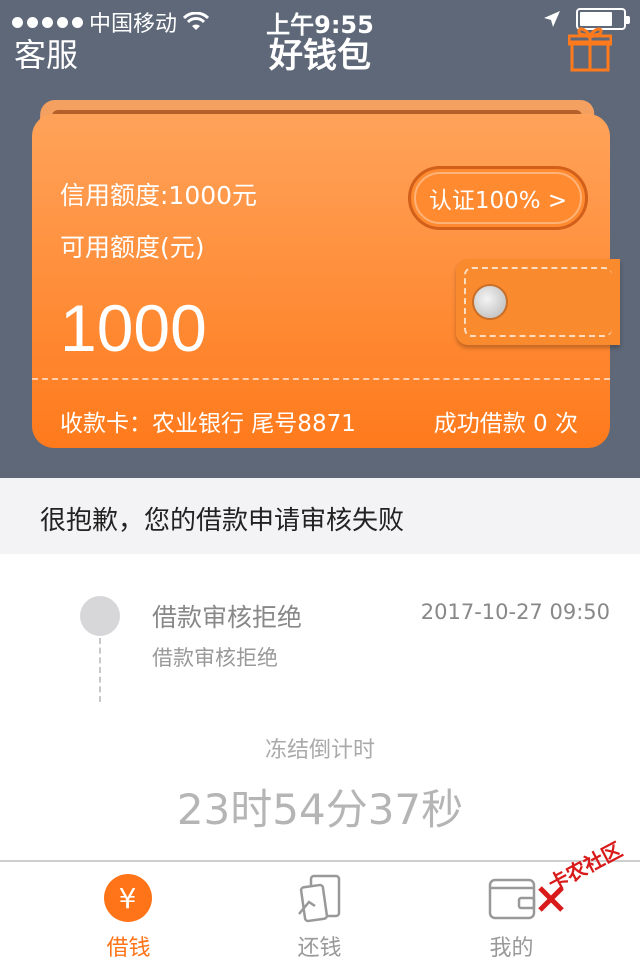 Image resolution: width=640 pixels, height=960 pixels. What do you see at coordinates (584, 882) in the screenshot?
I see `watermark: 卡农社区` at bounding box center [584, 882].